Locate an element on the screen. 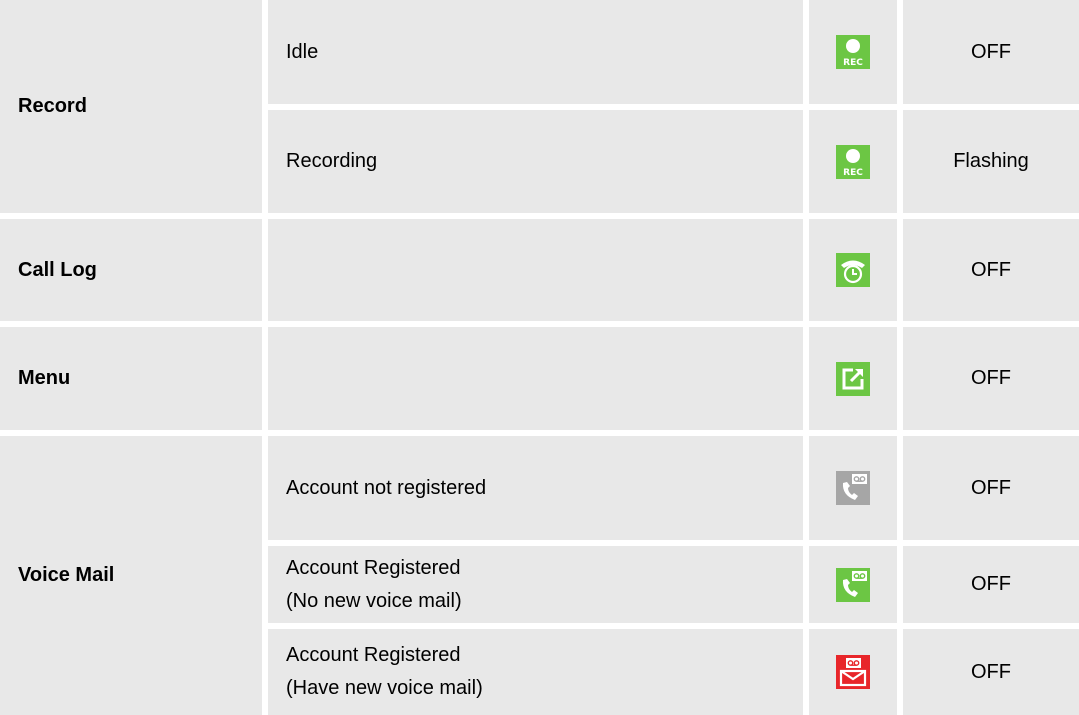  voicemail-gray-icon is located at coordinates (853, 488).